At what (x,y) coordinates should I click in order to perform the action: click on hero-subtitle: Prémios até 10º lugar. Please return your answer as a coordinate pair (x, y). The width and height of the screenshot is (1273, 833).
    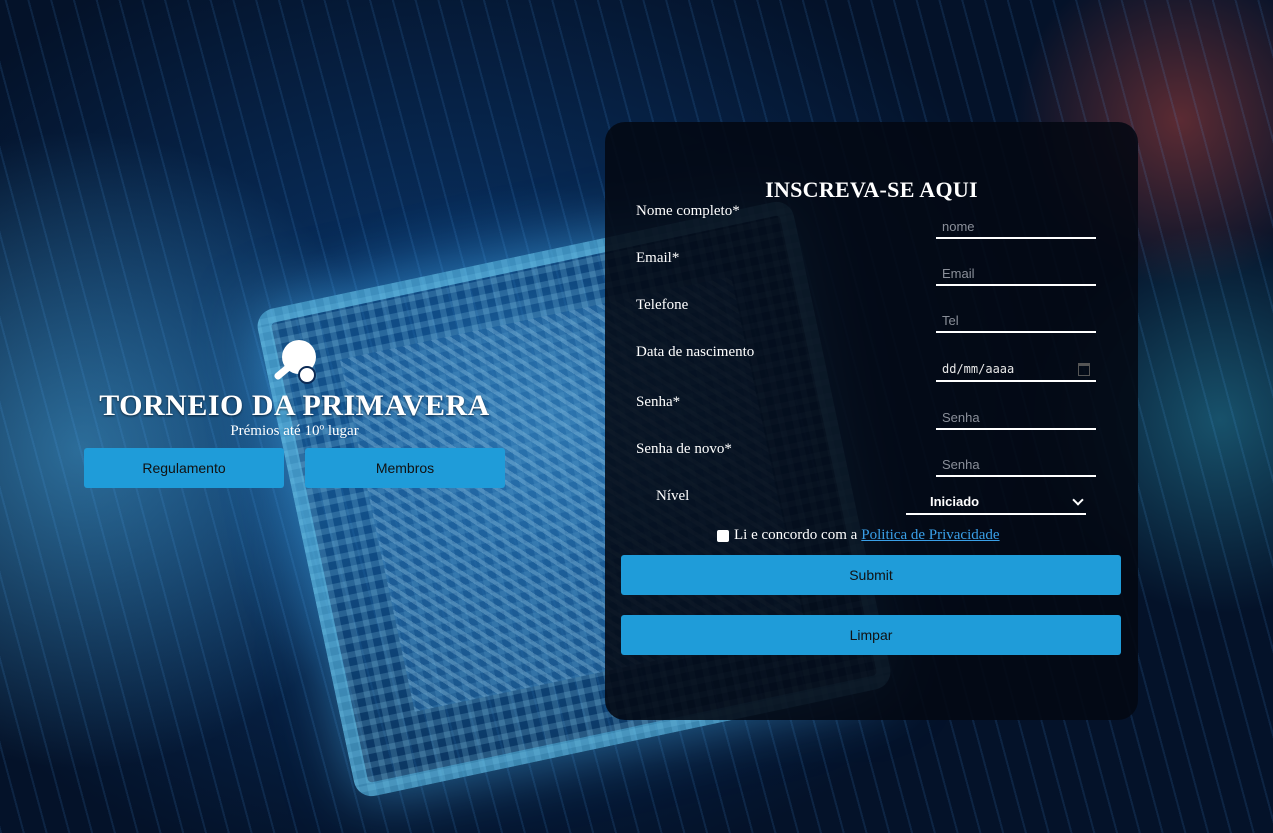
    Looking at the image, I should click on (294, 431).